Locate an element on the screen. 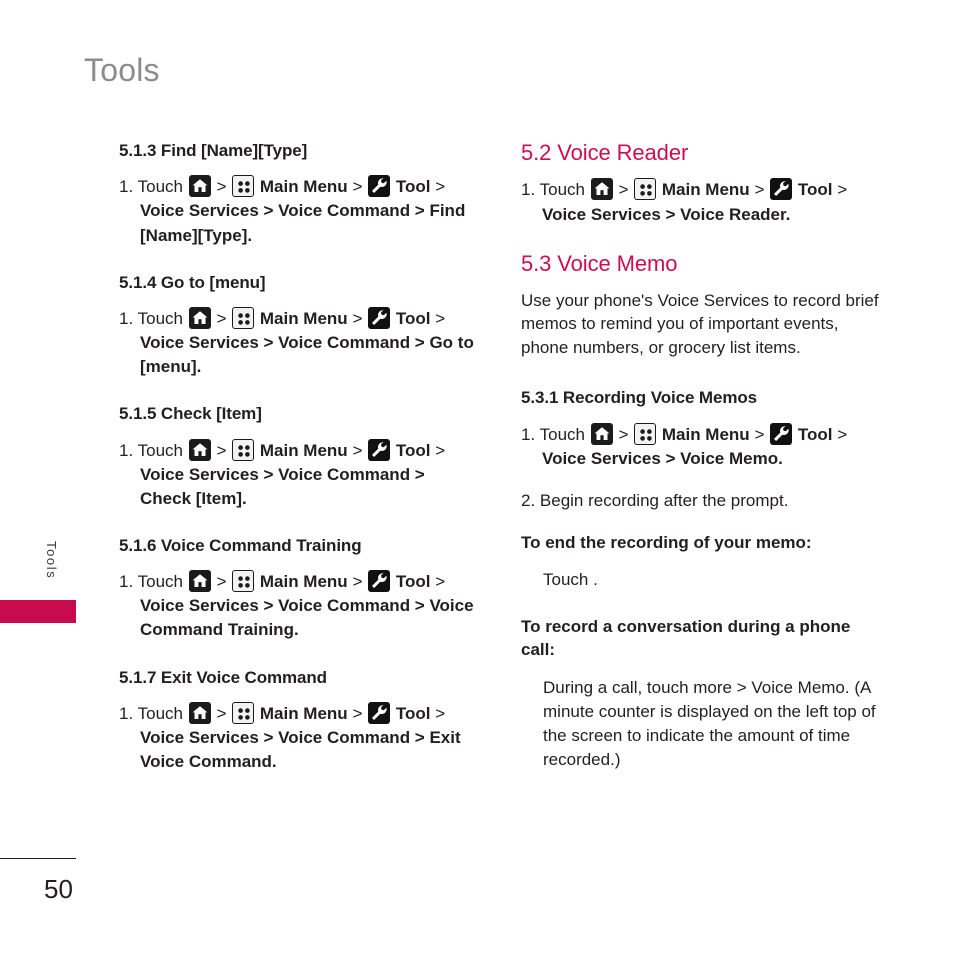 The width and height of the screenshot is (954, 954). side-tab-accent-bar is located at coordinates (38, 611).